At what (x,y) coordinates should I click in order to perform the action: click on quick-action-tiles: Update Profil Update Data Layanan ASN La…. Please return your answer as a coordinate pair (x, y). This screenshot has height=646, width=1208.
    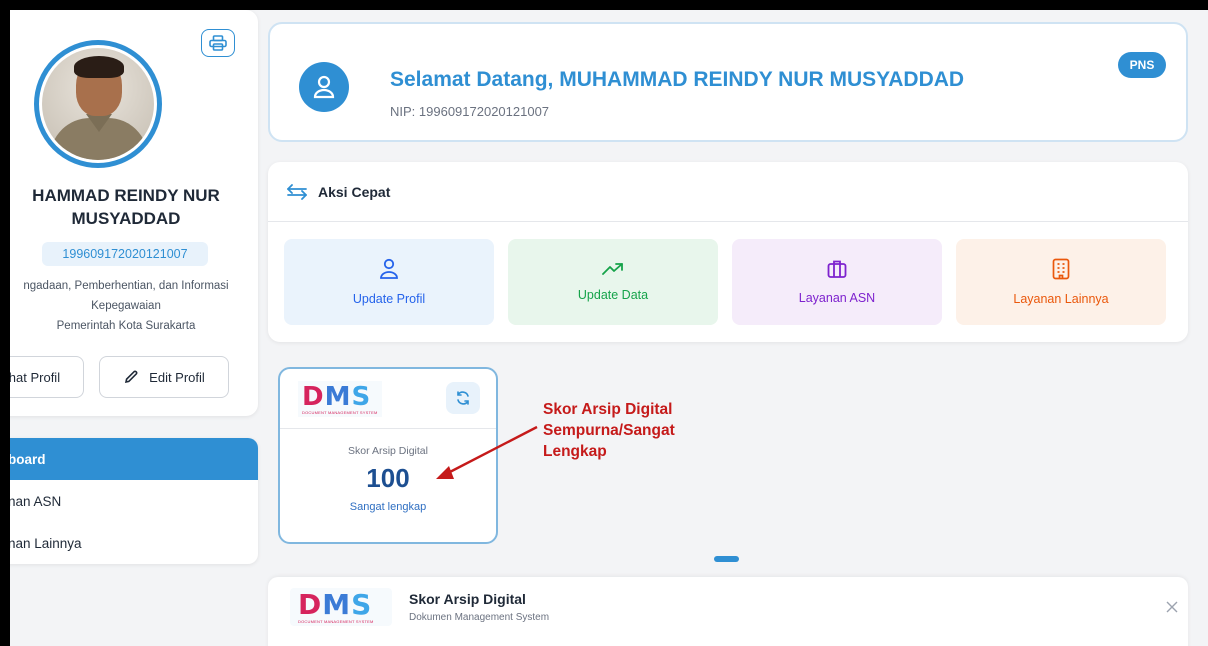
    Looking at the image, I should click on (728, 282).